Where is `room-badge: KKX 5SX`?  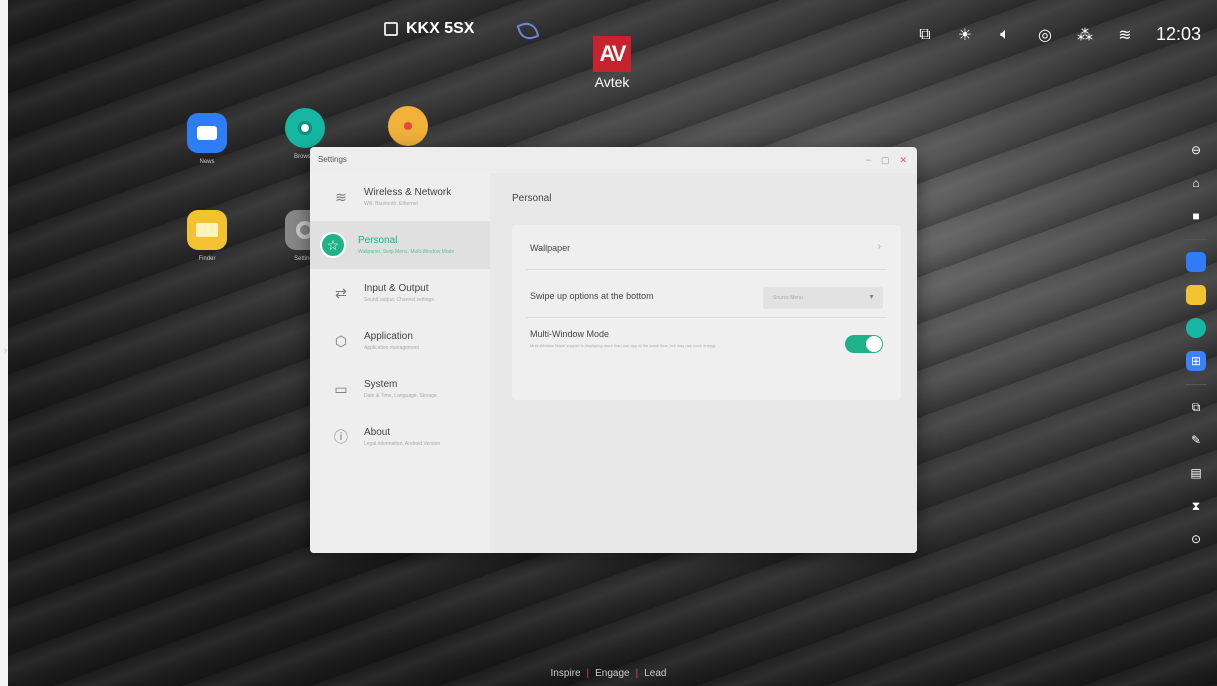 room-badge: KKX 5SX is located at coordinates (429, 29).